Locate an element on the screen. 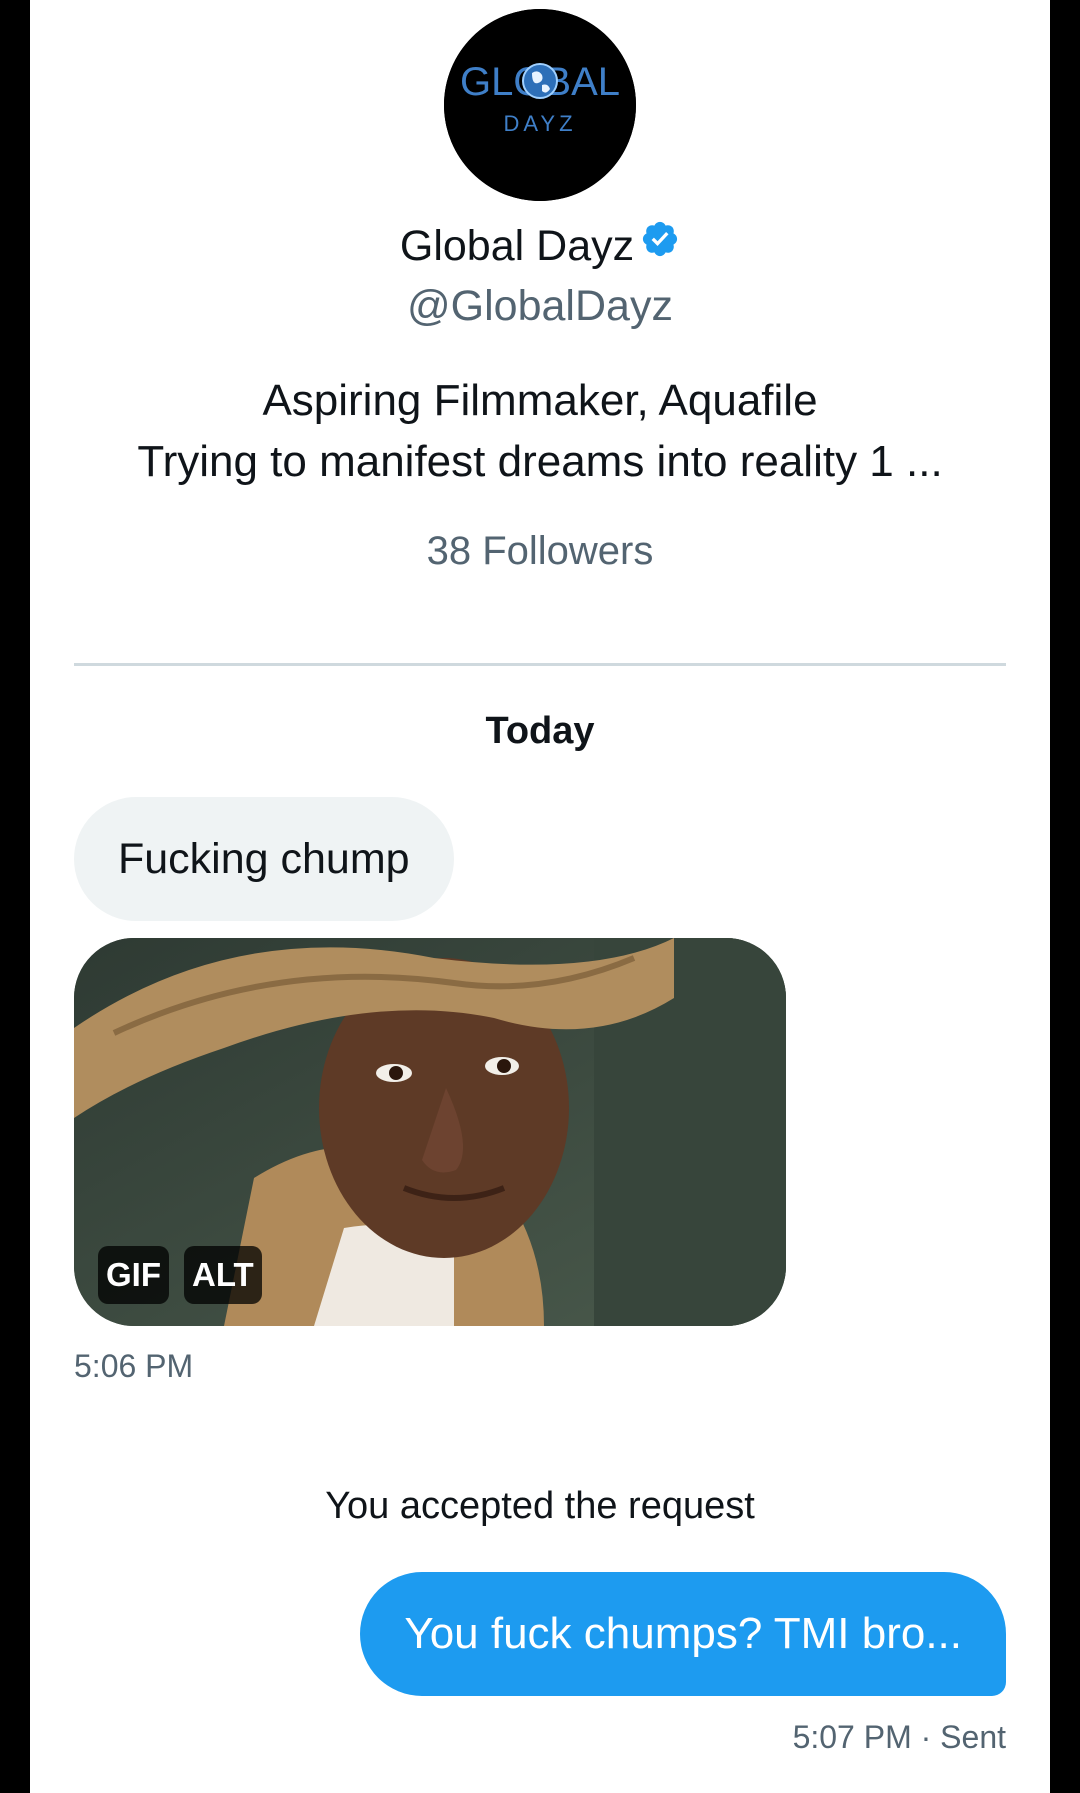  gif-badge: GIF is located at coordinates (133, 1275).